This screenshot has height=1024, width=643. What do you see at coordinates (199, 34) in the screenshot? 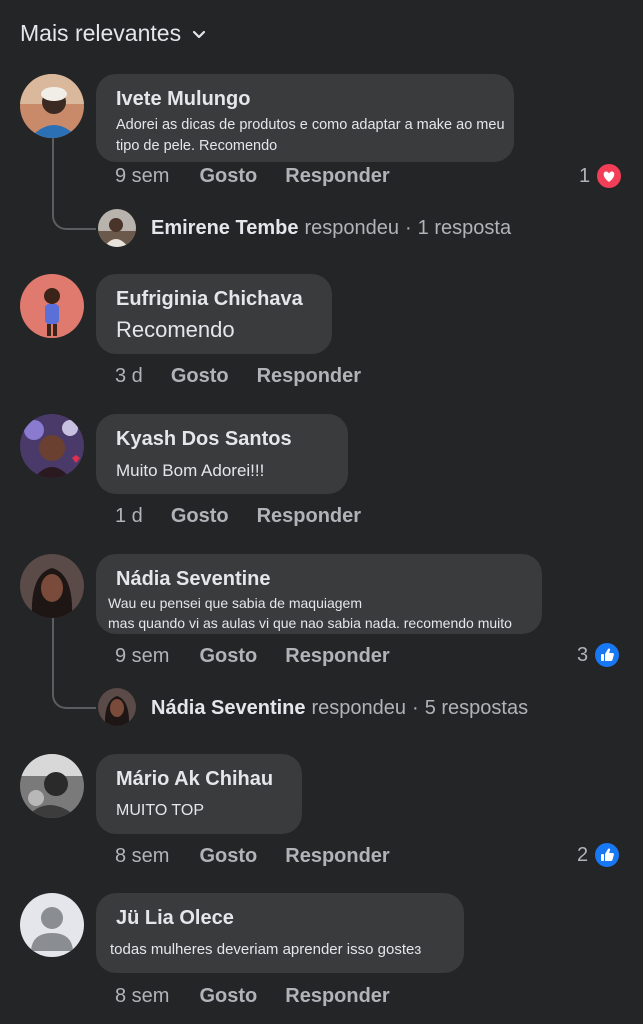
I see `chevron-down-icon` at bounding box center [199, 34].